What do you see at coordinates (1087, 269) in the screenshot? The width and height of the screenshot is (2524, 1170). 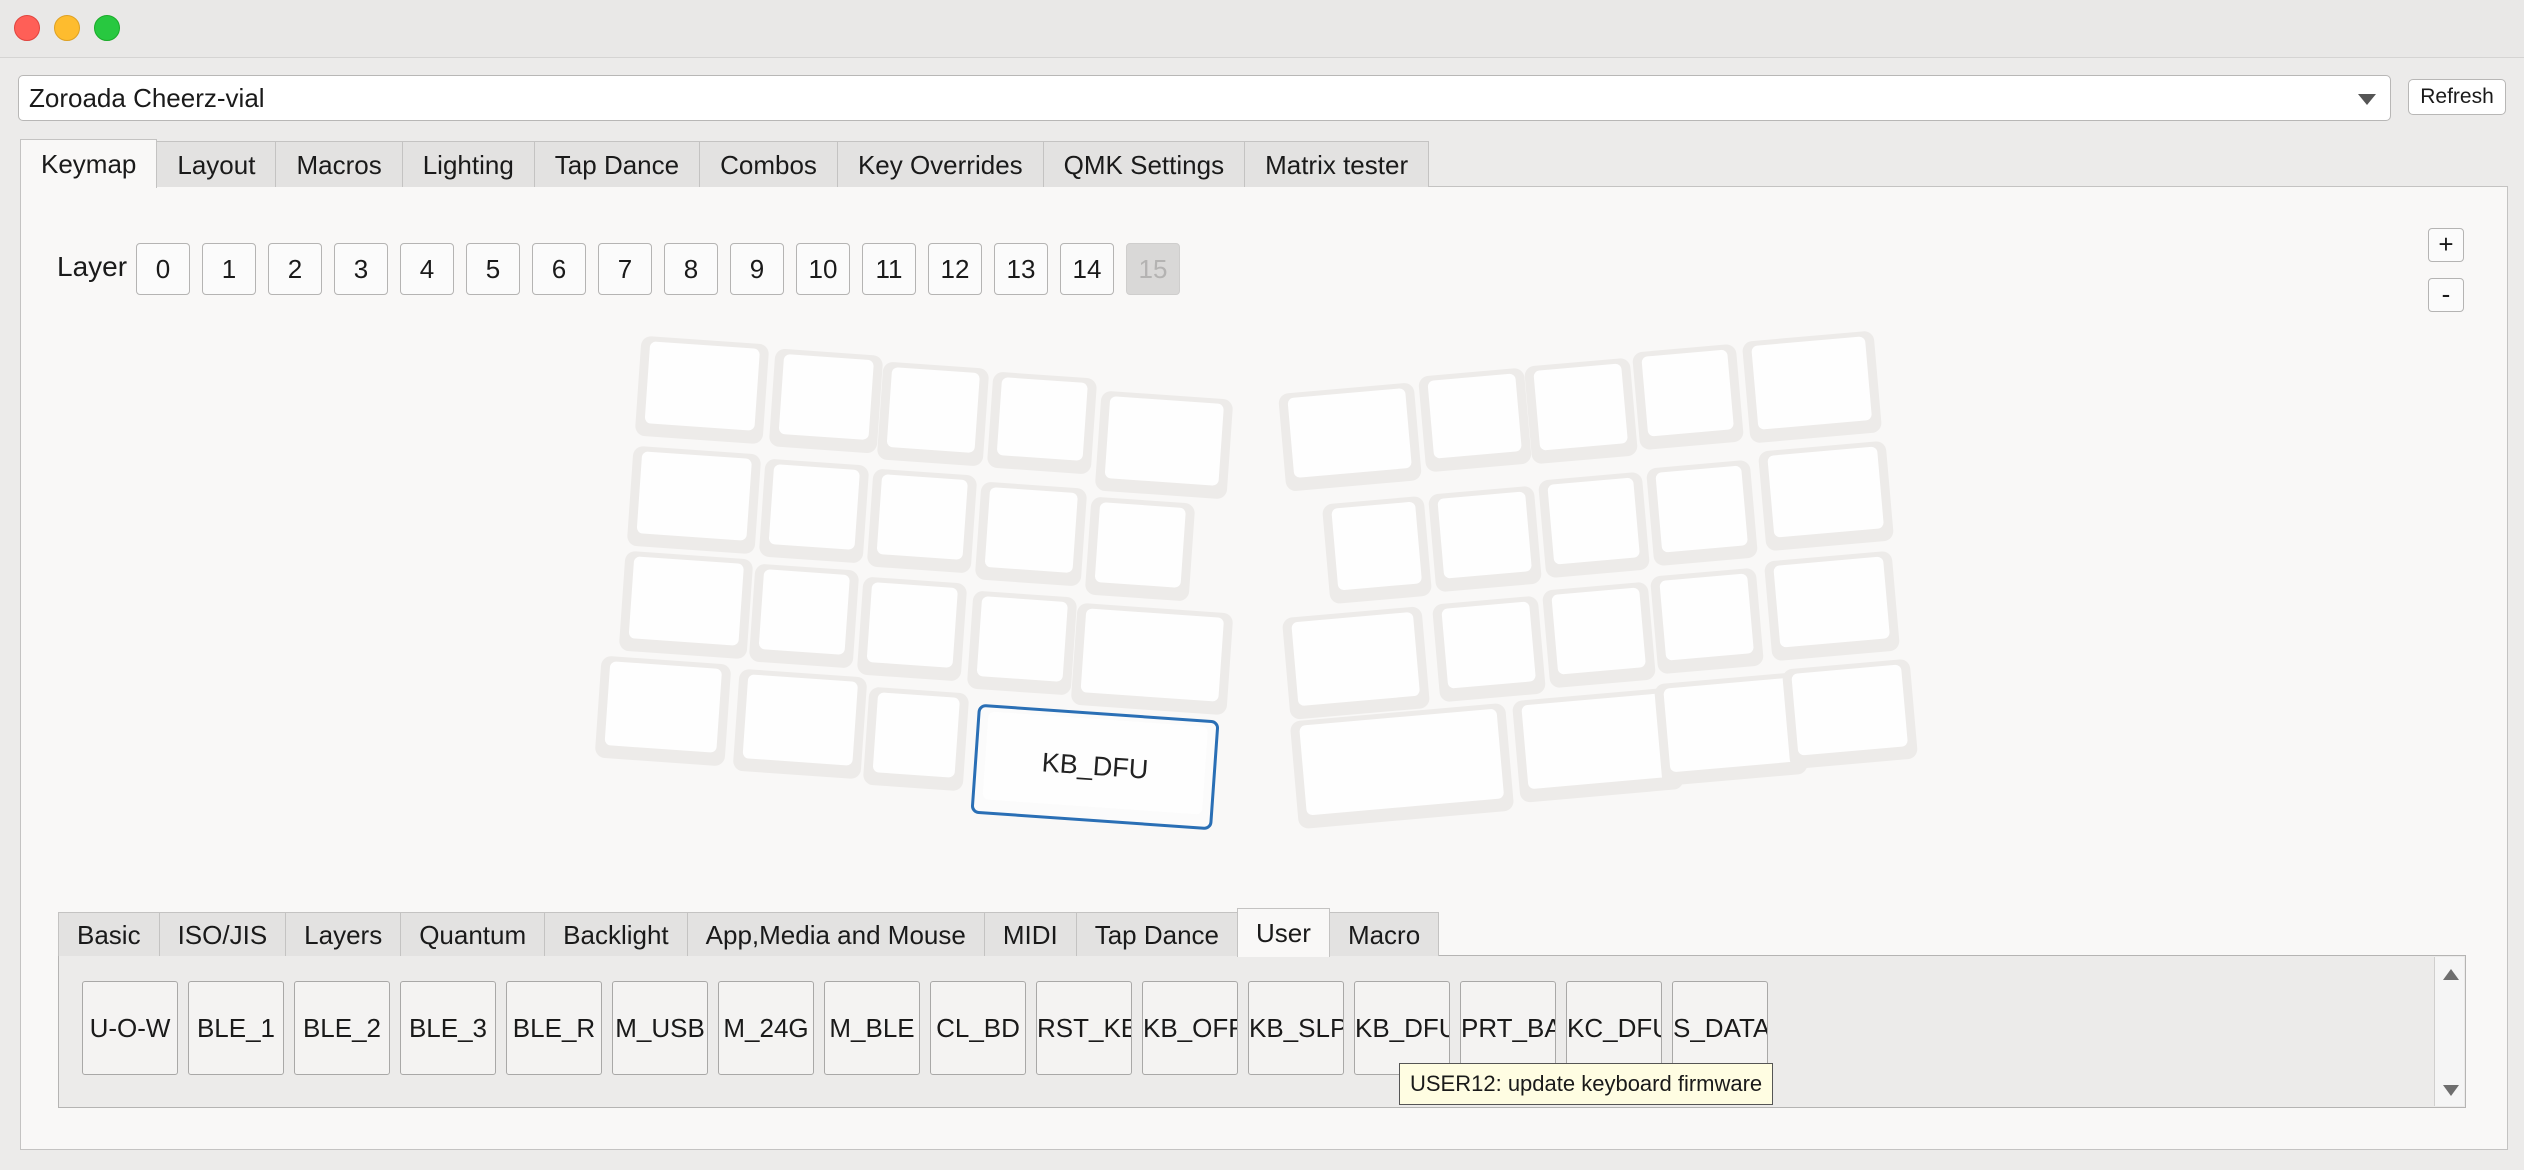 I see `layer-button-14: 14` at bounding box center [1087, 269].